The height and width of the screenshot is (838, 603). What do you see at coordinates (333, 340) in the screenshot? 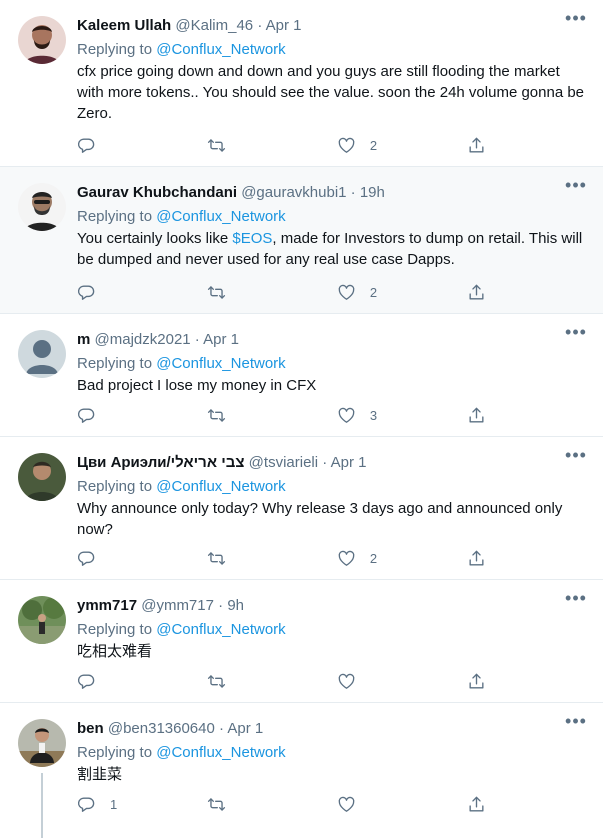
I see `tweet-header: m @majdzk2021 · Apr 1` at bounding box center [333, 340].